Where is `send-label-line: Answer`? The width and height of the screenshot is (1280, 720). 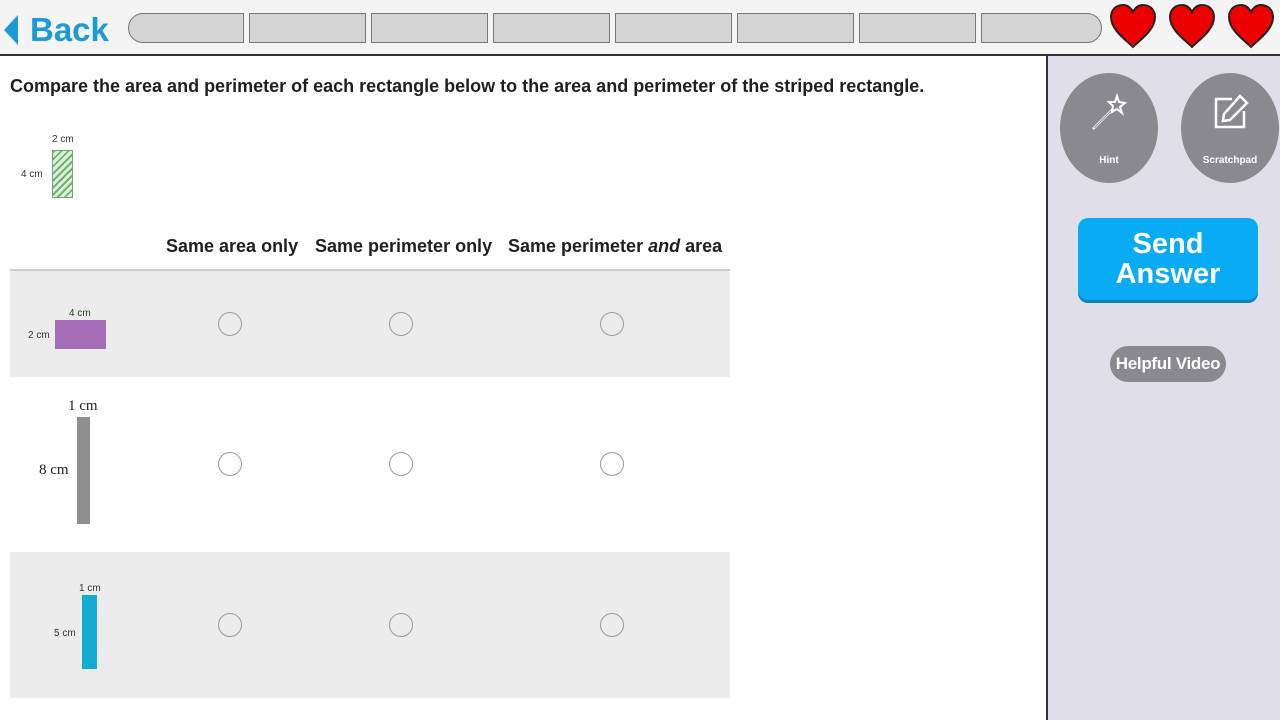
send-label-line: Answer is located at coordinates (1168, 274).